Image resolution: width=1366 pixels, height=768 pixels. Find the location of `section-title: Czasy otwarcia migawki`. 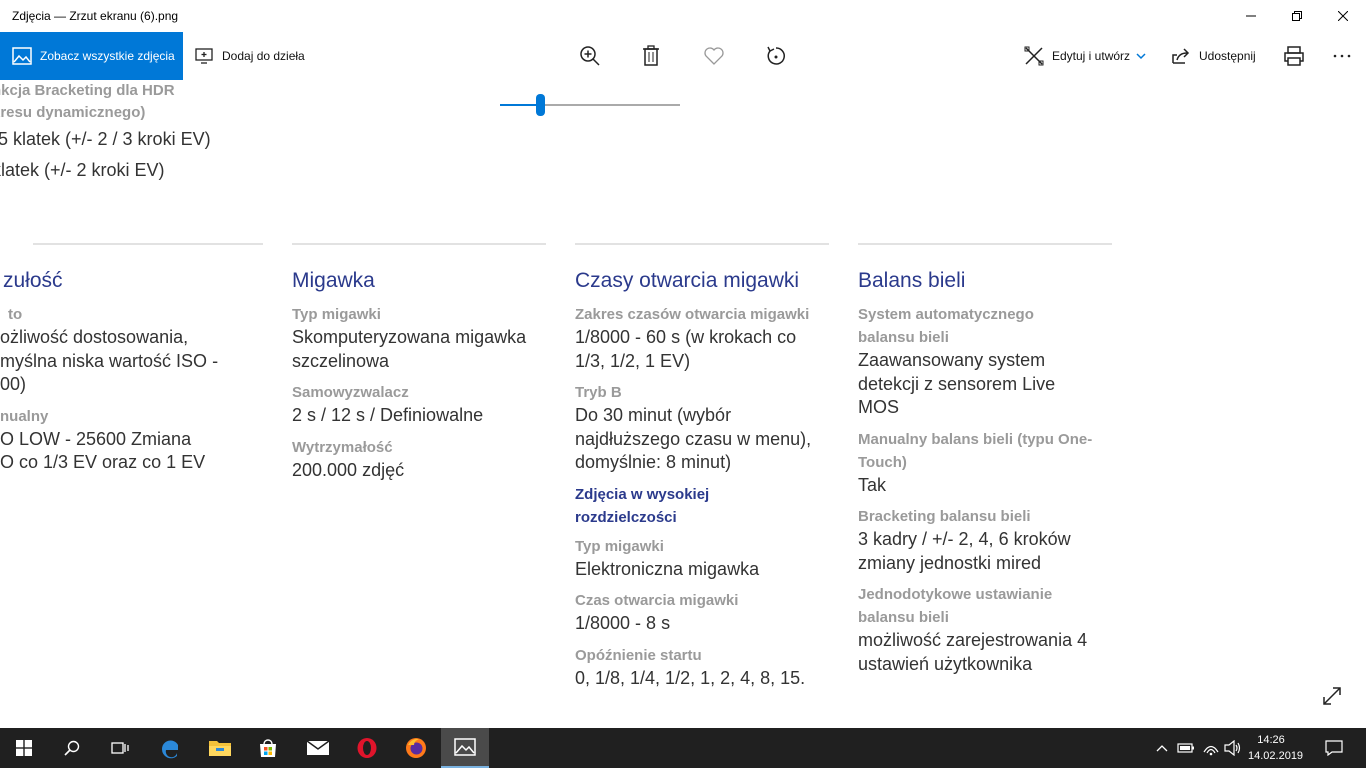

section-title: Czasy otwarcia migawki is located at coordinates (687, 280).